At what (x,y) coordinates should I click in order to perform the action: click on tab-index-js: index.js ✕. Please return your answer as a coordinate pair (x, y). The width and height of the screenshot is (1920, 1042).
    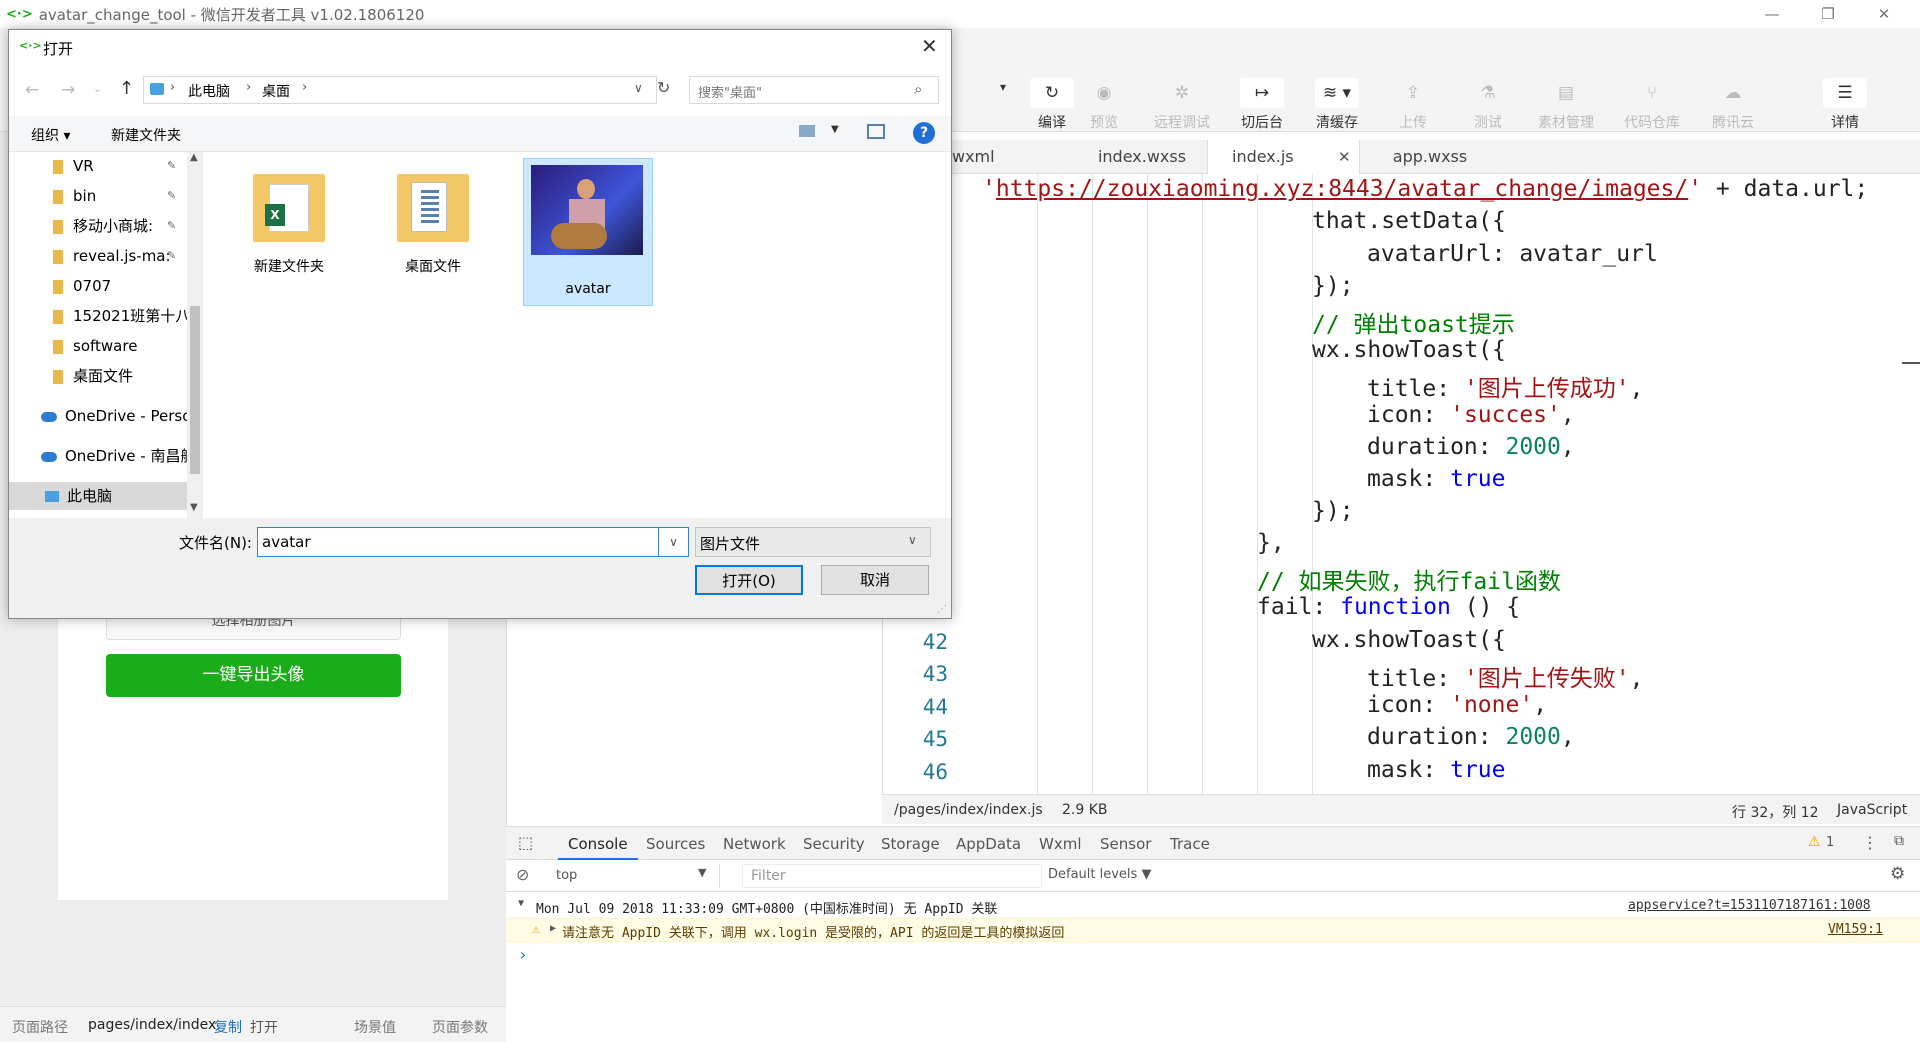
    Looking at the image, I should click on (1283, 157).